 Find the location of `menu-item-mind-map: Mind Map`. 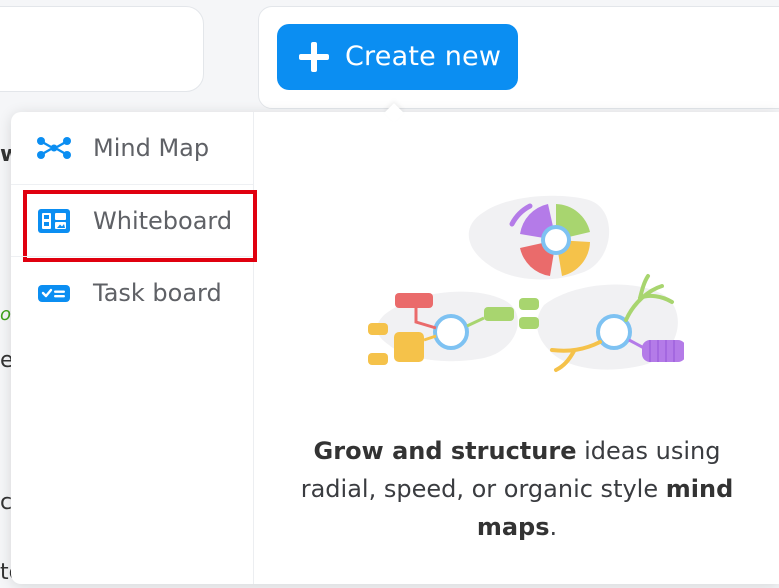

menu-item-mind-map: Mind Map is located at coordinates (132, 148).